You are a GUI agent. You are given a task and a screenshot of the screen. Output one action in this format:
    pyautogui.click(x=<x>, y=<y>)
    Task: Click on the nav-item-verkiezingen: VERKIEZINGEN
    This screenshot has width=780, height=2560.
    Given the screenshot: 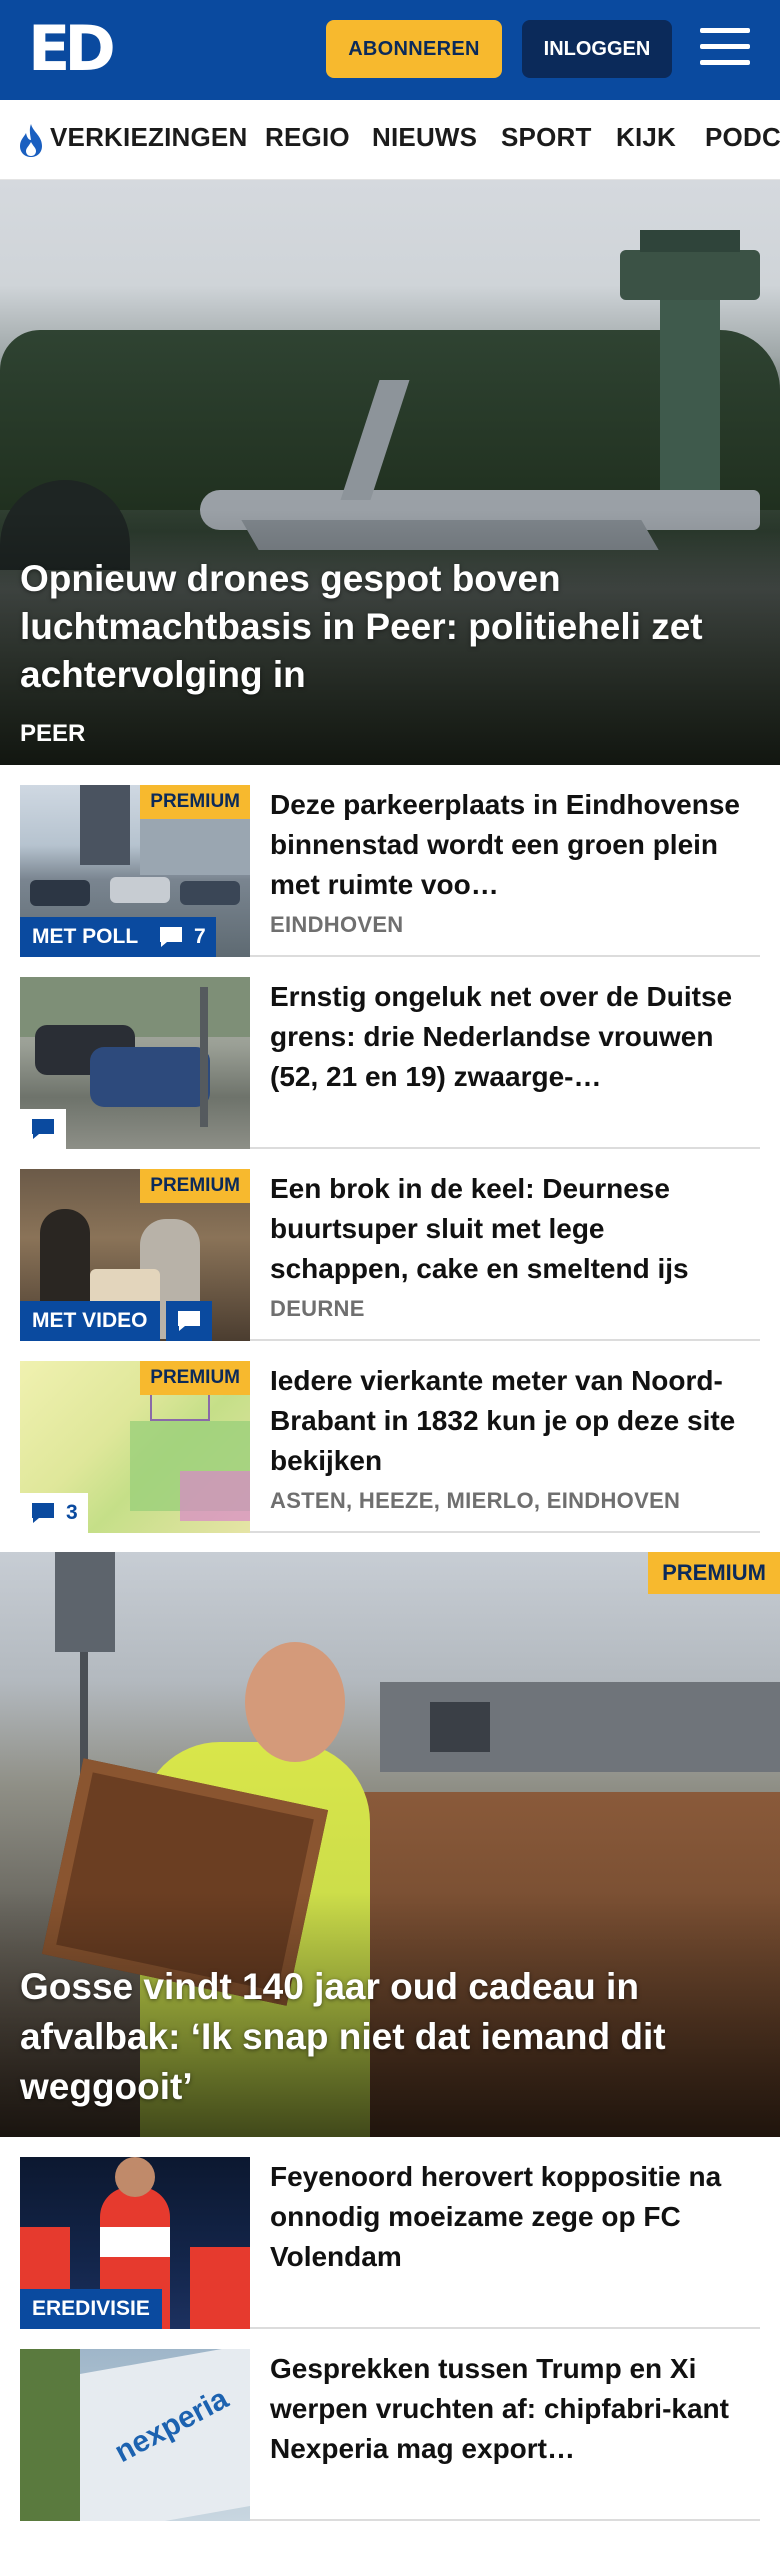 What is the action you would take?
    pyautogui.click(x=148, y=137)
    